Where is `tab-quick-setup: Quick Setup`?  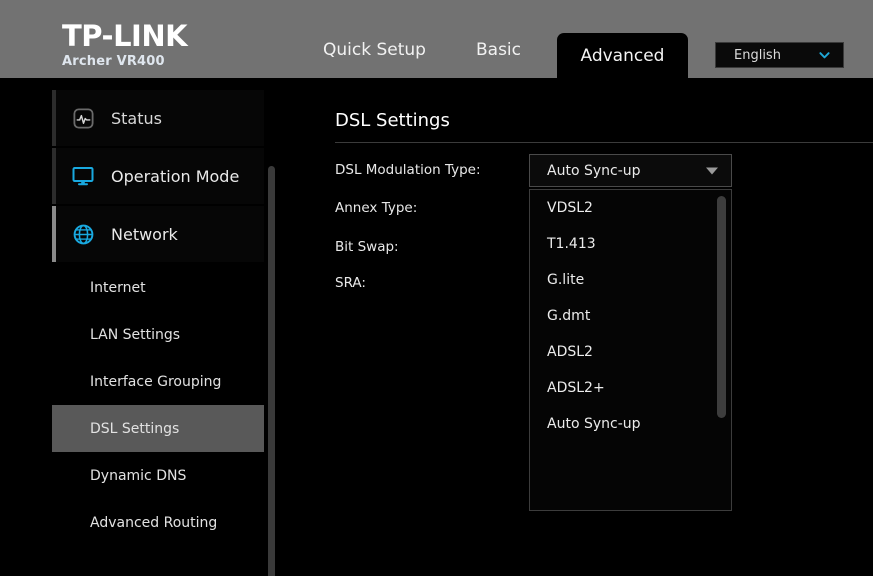
tab-quick-setup: Quick Setup is located at coordinates (374, 50).